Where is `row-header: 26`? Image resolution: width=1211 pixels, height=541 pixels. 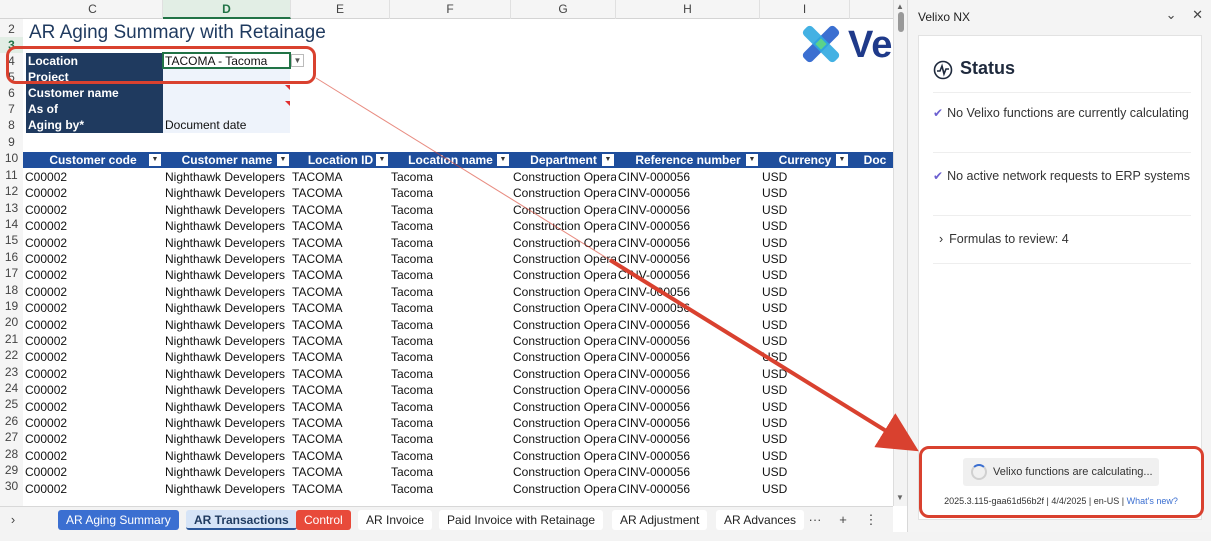
row-header: 26 is located at coordinates (11, 421).